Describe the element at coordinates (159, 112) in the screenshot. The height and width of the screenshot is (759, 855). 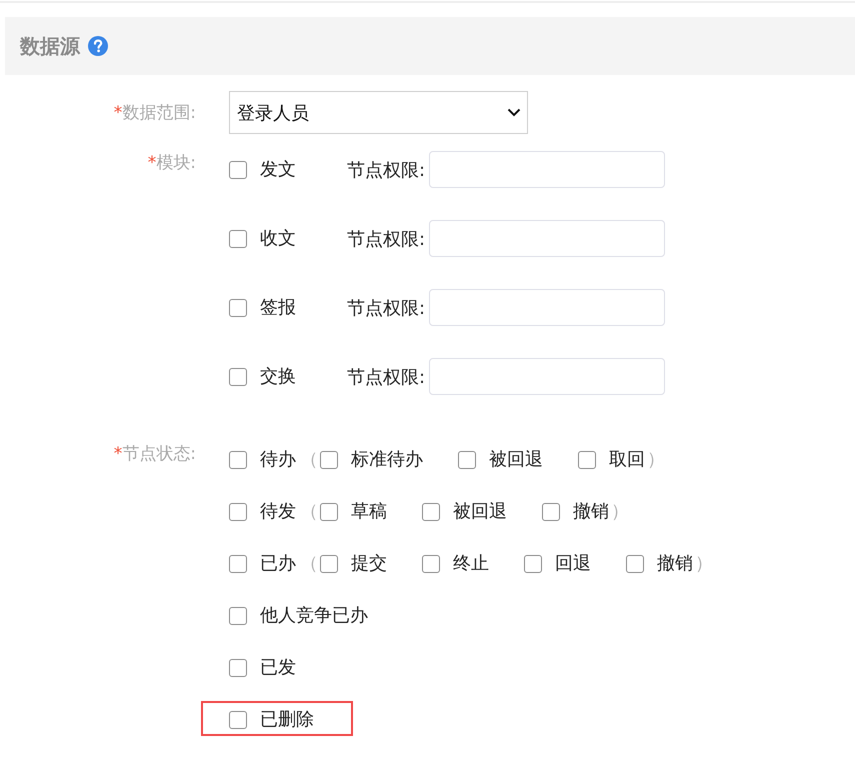
I see `field-label: 数据范围:` at that location.